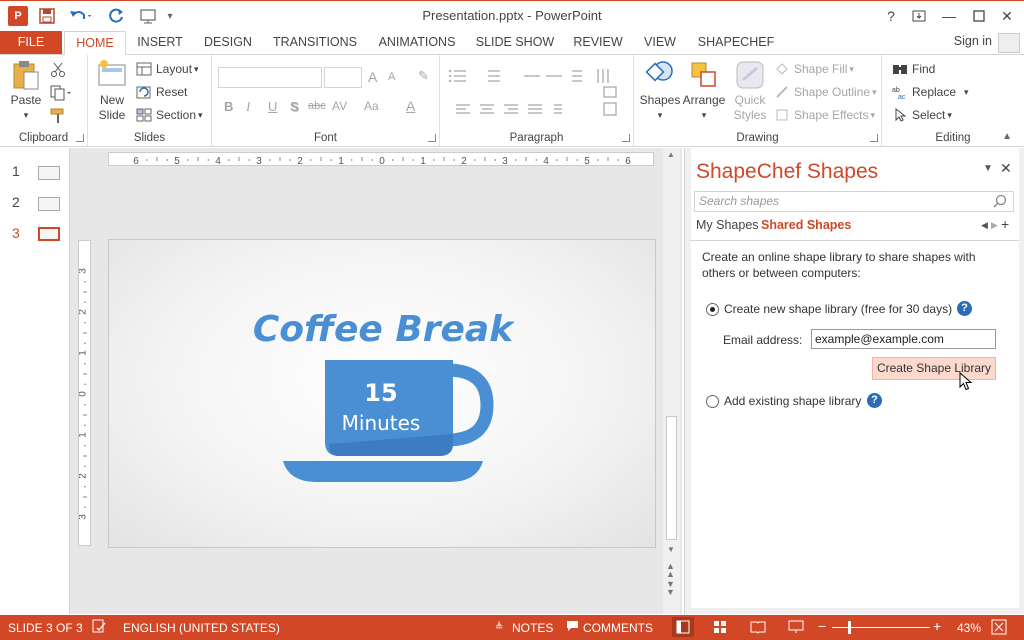  Describe the element at coordinates (36, 233) in the screenshot. I see `thumbnail-slide-3: 3` at that location.